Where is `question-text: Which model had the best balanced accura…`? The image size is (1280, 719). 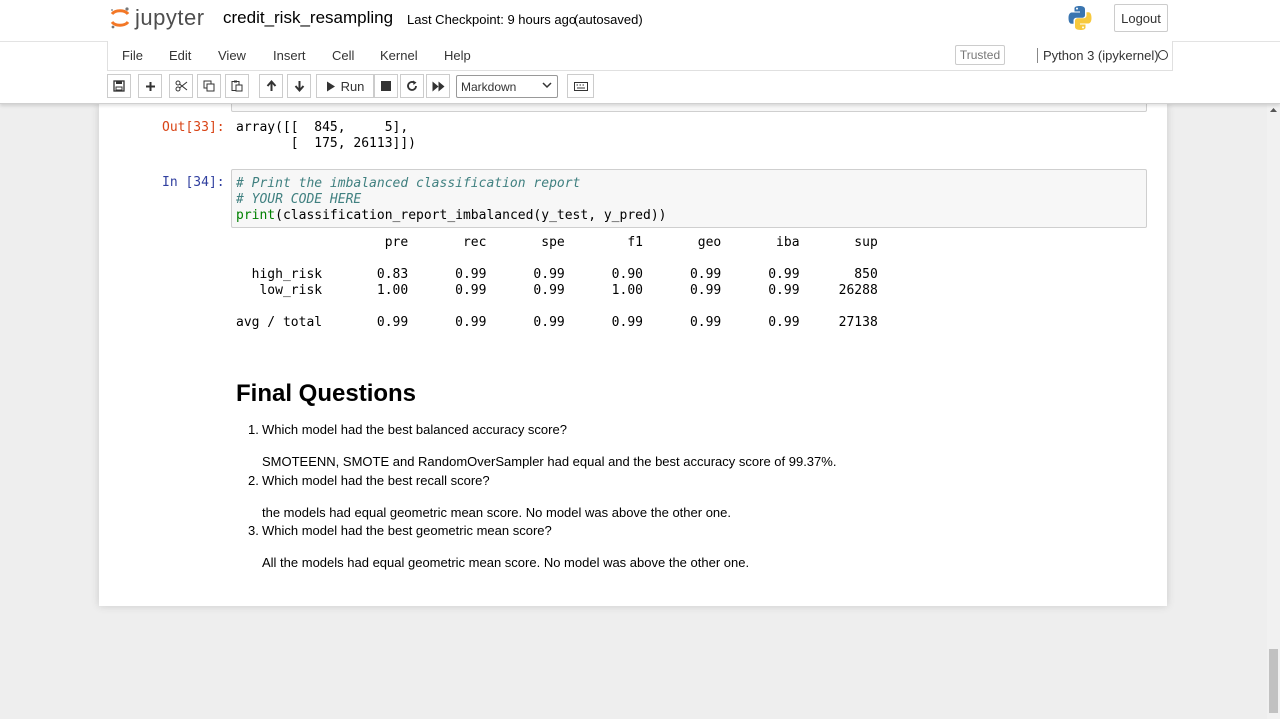 question-text: Which model had the best balanced accura… is located at coordinates (414, 429).